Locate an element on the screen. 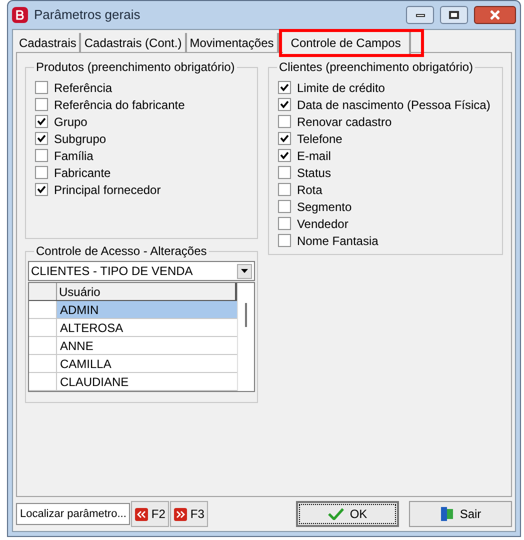  checkbox-label: Status is located at coordinates (313, 173).